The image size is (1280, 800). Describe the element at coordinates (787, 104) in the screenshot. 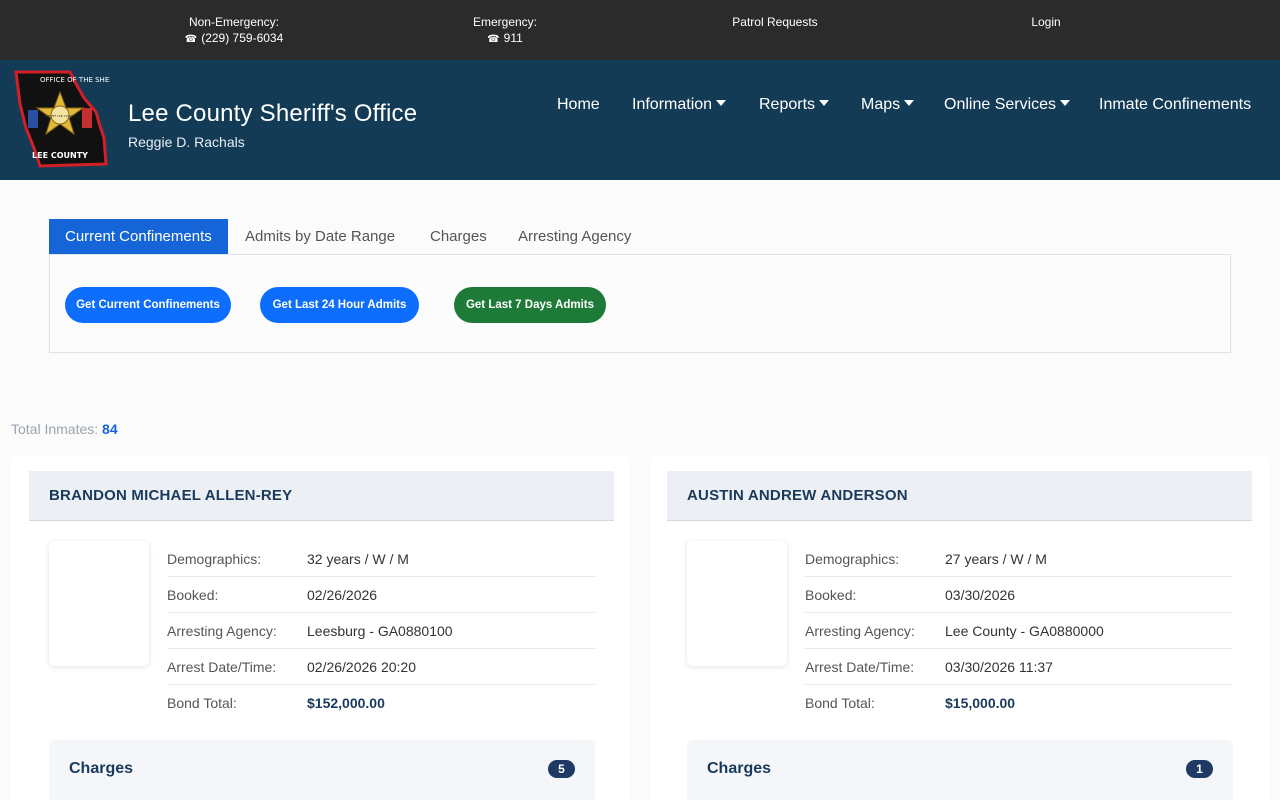

I see `nav-label: Reports` at that location.